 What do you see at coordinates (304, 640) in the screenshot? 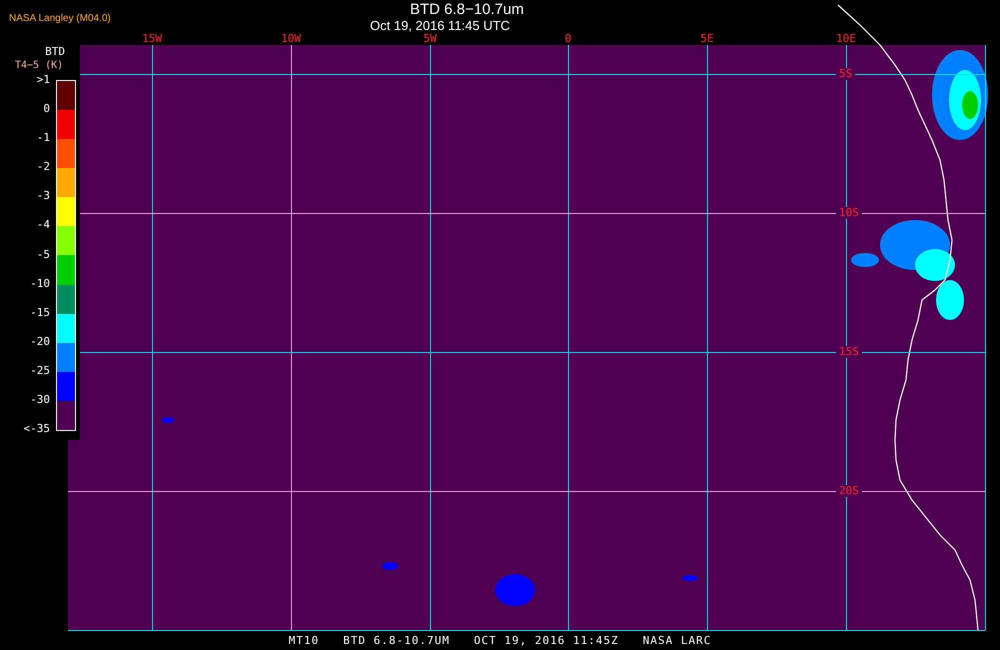
I see `footer-text: MT10` at bounding box center [304, 640].